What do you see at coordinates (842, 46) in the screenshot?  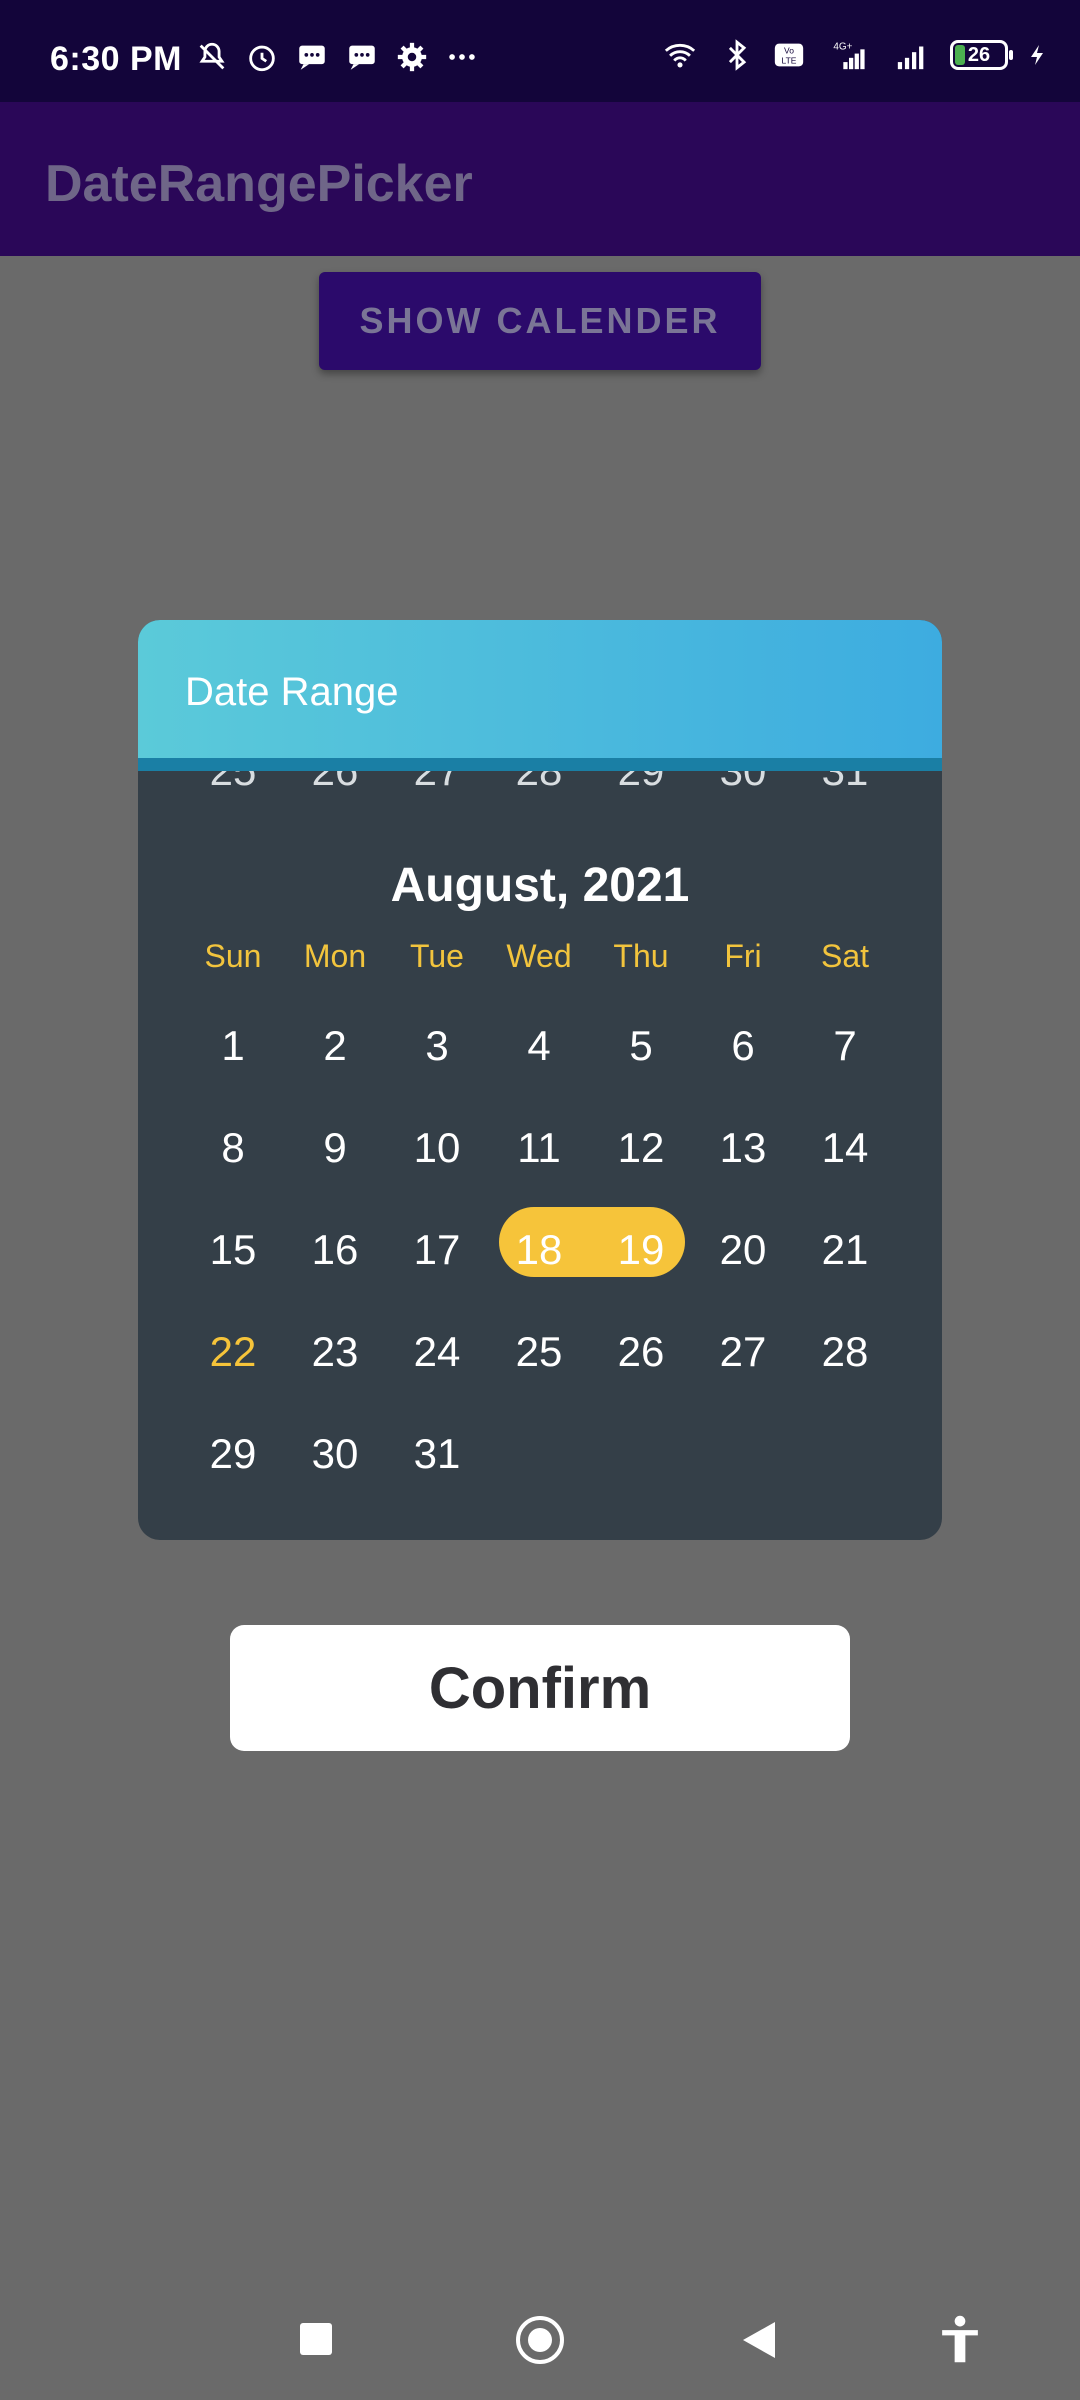 I see `svg-text: 4G+` at bounding box center [842, 46].